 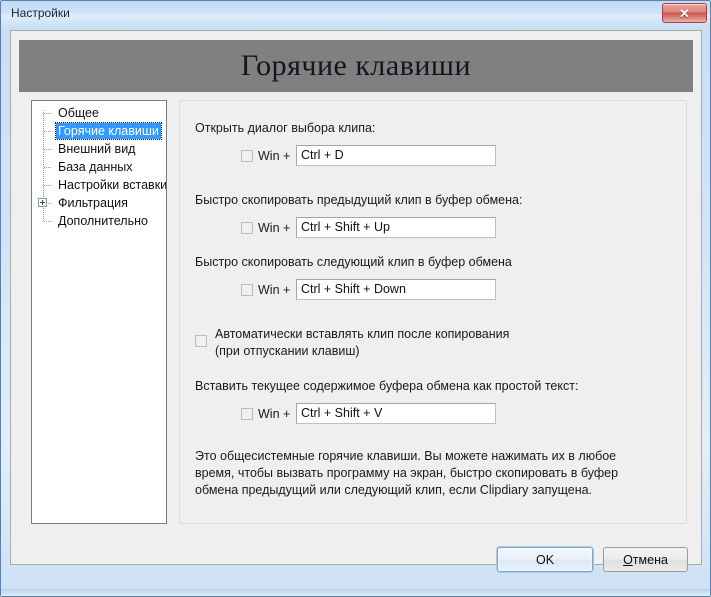 I want to click on ok-button: OK, so click(x=545, y=559).